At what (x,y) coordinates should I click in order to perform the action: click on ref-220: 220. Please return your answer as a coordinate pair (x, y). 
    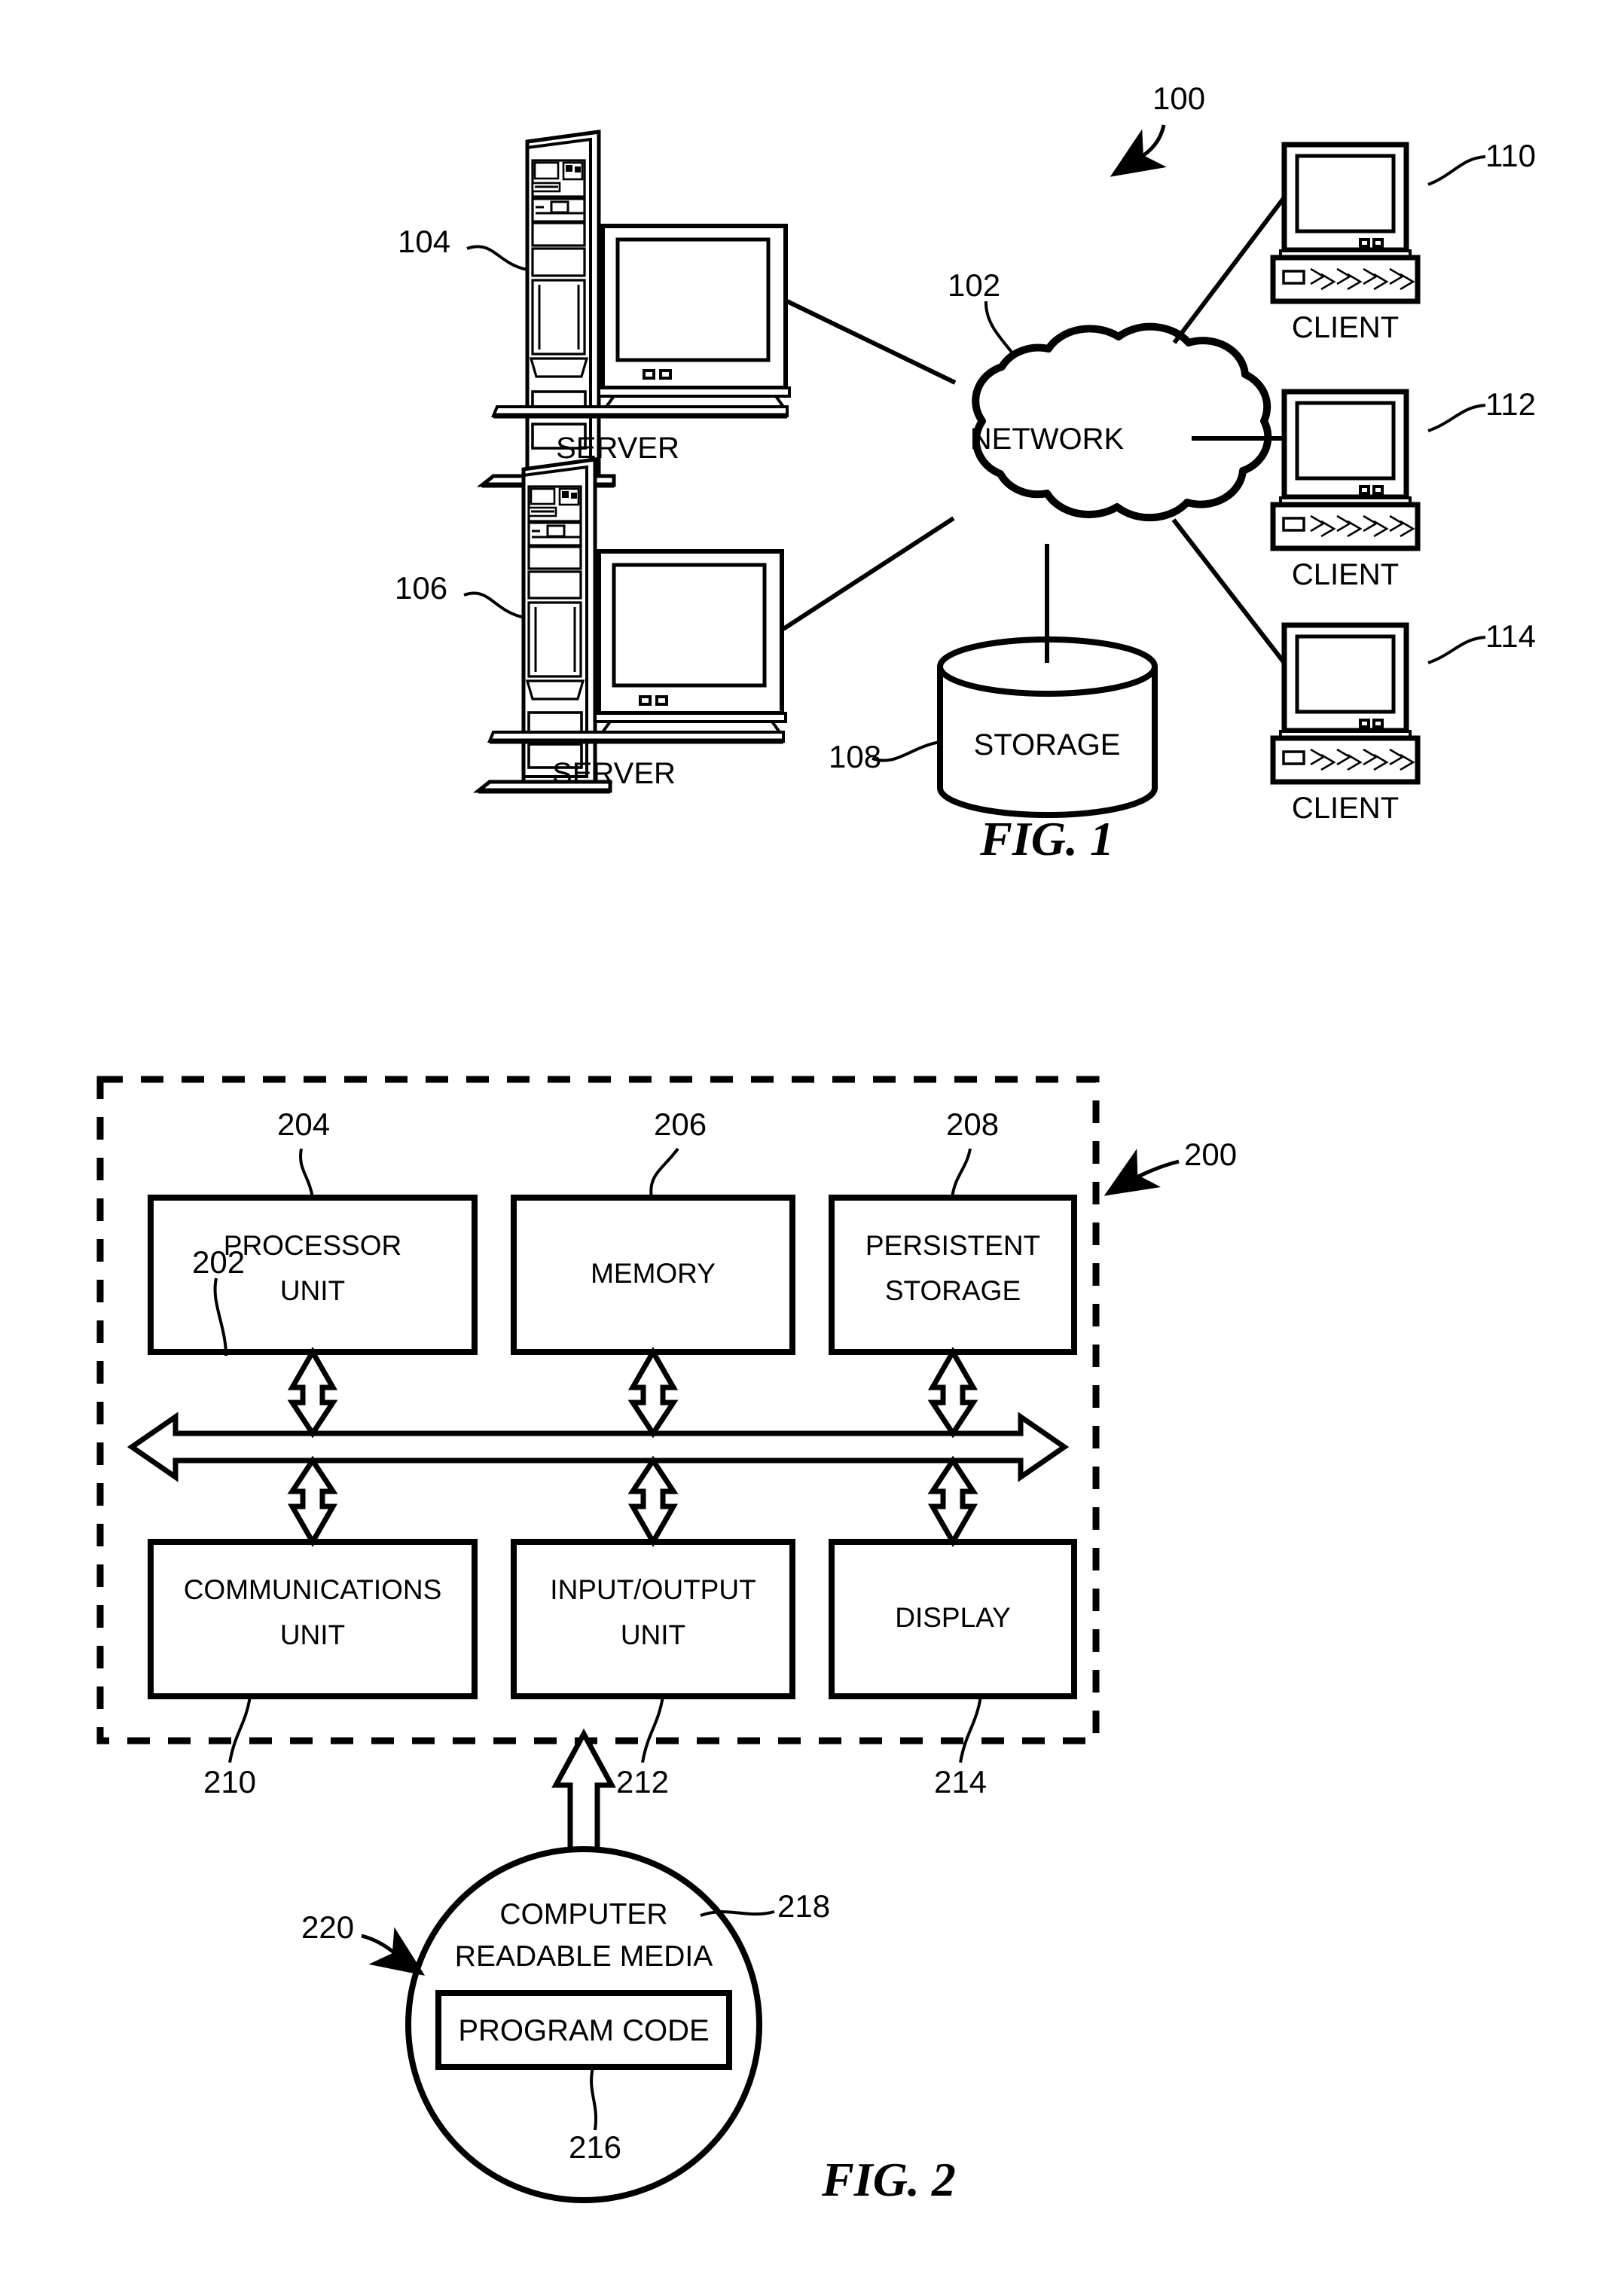
    Looking at the image, I should click on (328, 1927).